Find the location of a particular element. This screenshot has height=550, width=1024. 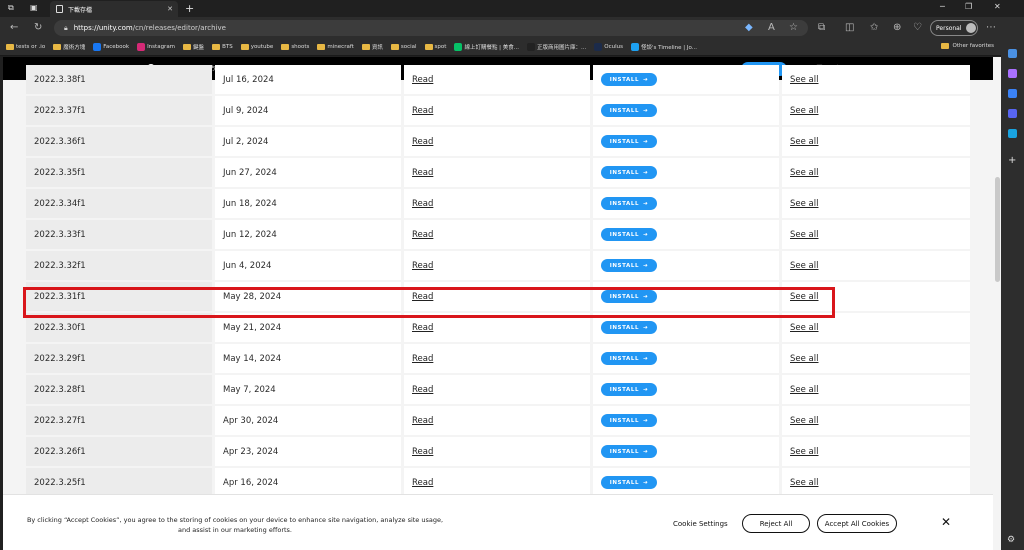

version-cell: 2022.3.37f1 is located at coordinates (119, 110).